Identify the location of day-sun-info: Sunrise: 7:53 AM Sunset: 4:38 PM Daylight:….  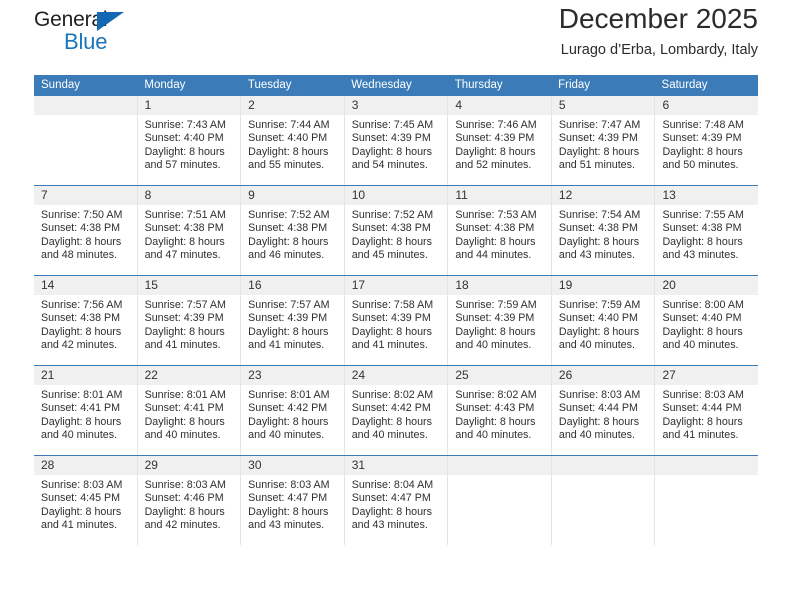
(499, 234).